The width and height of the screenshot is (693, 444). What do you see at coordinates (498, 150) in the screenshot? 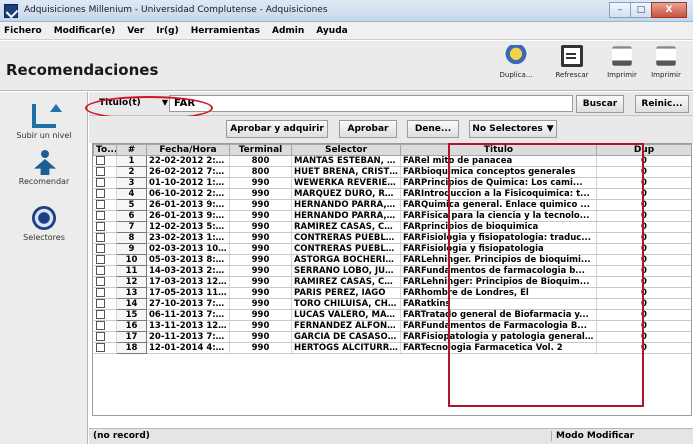
I see `column-header-title: Titulo` at bounding box center [498, 150].